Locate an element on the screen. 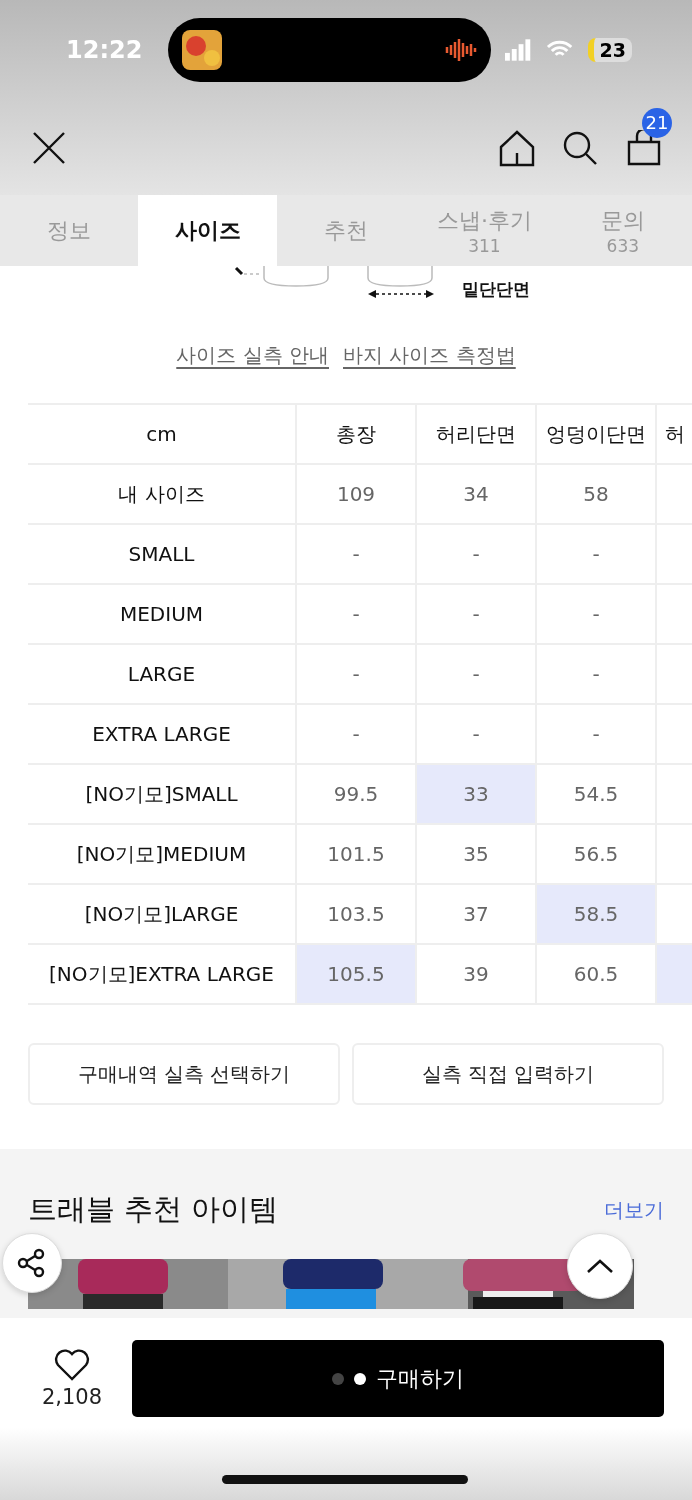  diagram-label: 밑단단면 is located at coordinates (496, 289).